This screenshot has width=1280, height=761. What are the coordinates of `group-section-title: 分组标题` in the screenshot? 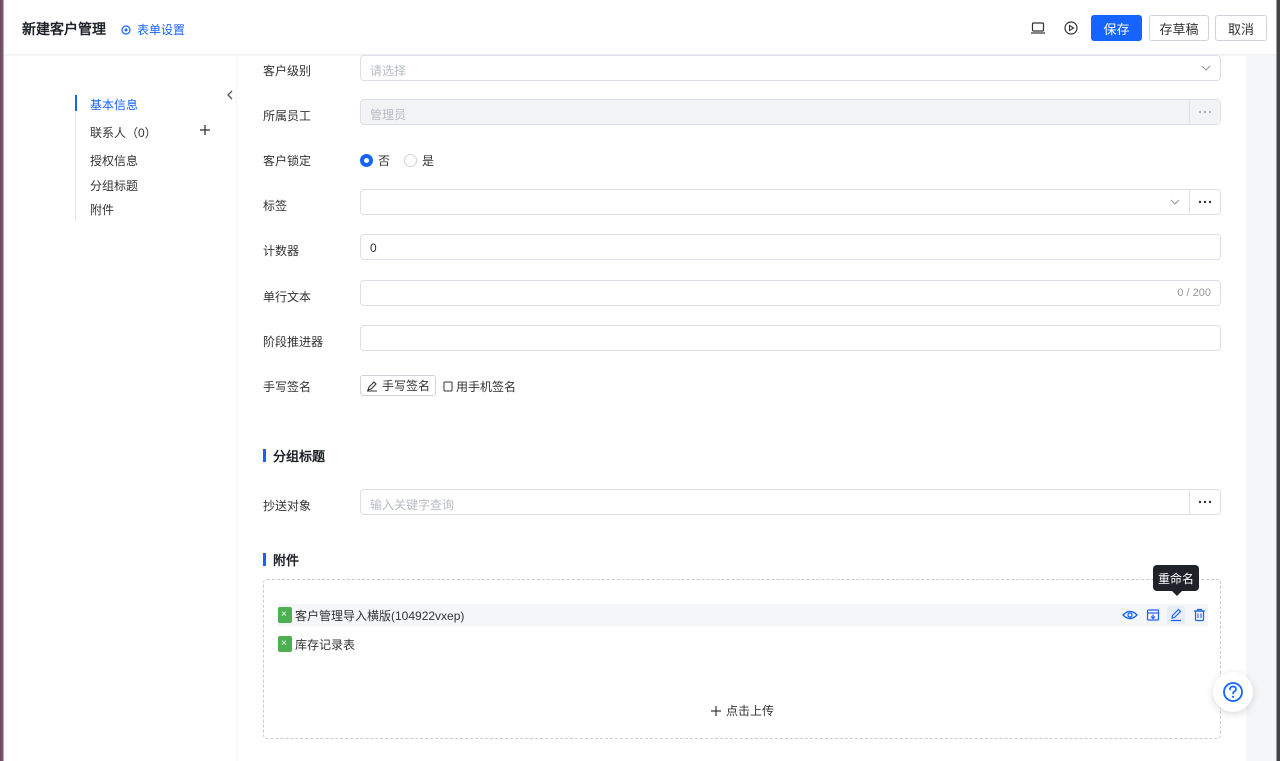 It's located at (294, 455).